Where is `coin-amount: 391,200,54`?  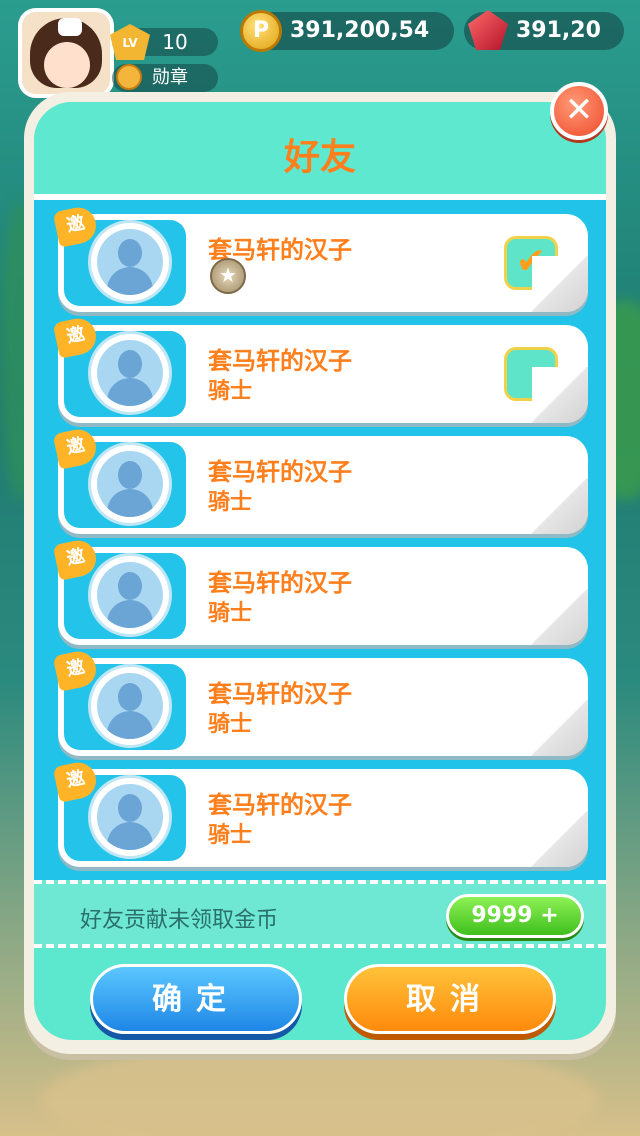 coin-amount: 391,200,54 is located at coordinates (360, 30).